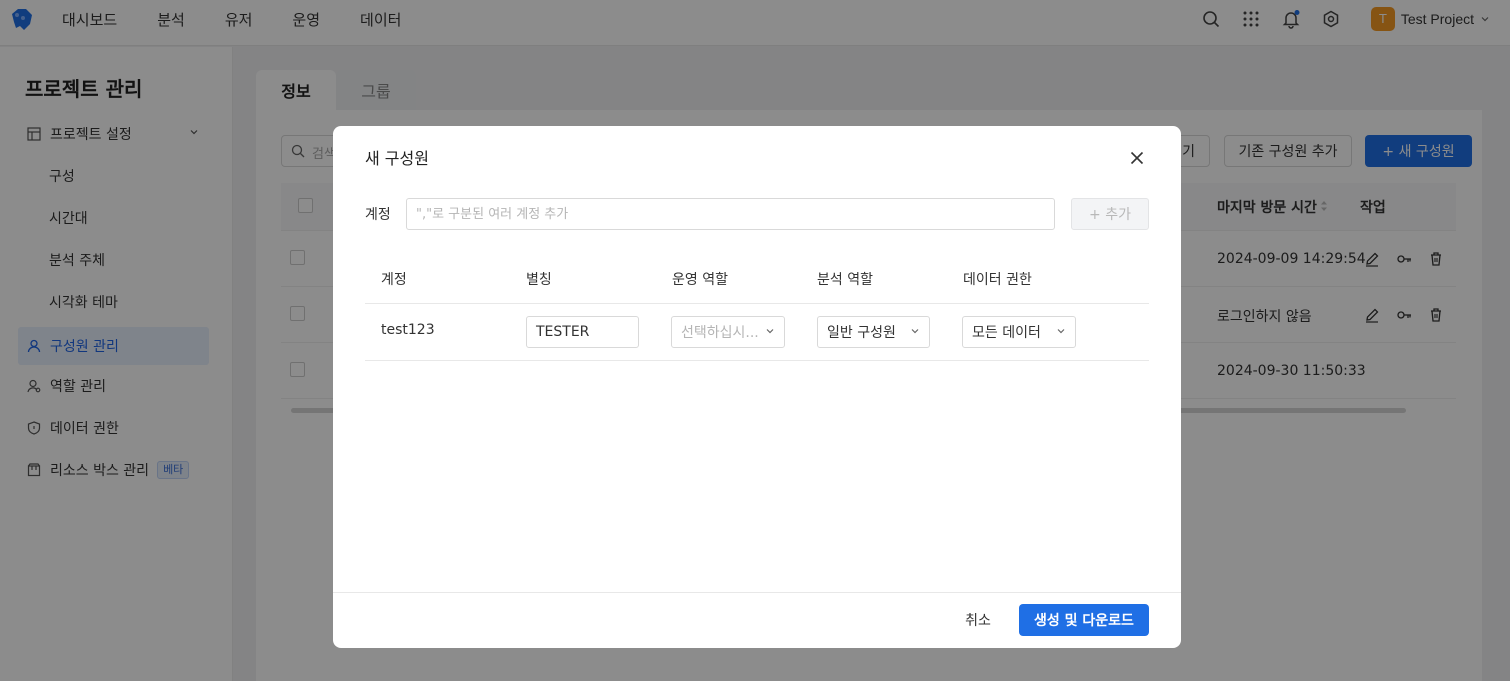 The width and height of the screenshot is (1510, 681). Describe the element at coordinates (397, 158) in the screenshot. I see `dialog-title: 새 구성원` at that location.